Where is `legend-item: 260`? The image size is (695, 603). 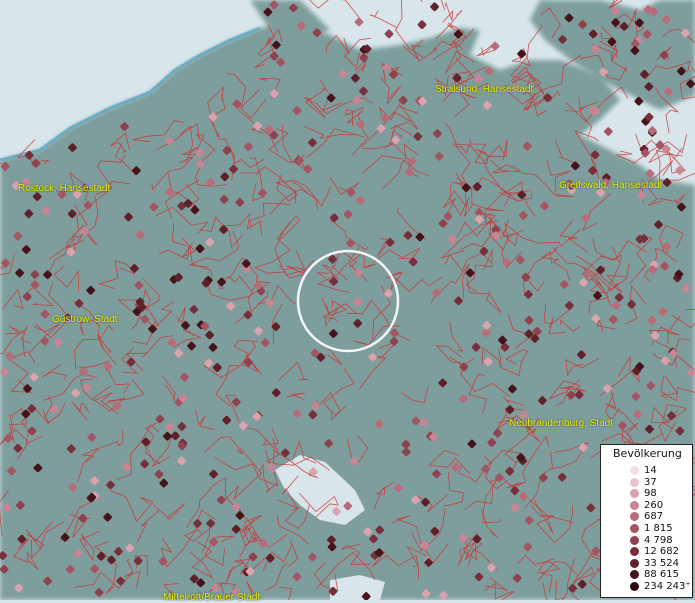 legend-item: 260 is located at coordinates (632, 505).